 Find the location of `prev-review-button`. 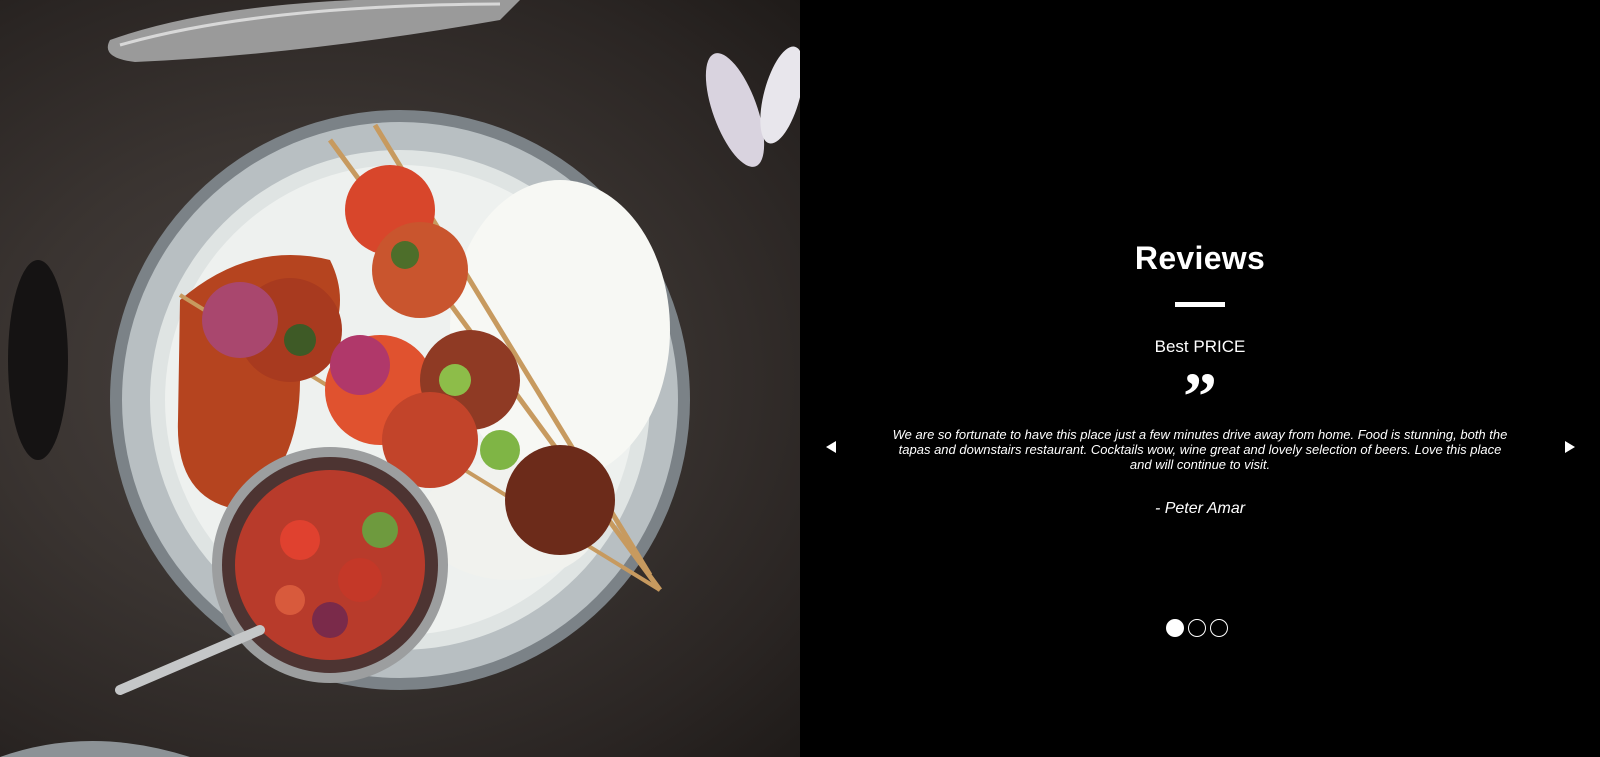

prev-review-button is located at coordinates (831, 449).